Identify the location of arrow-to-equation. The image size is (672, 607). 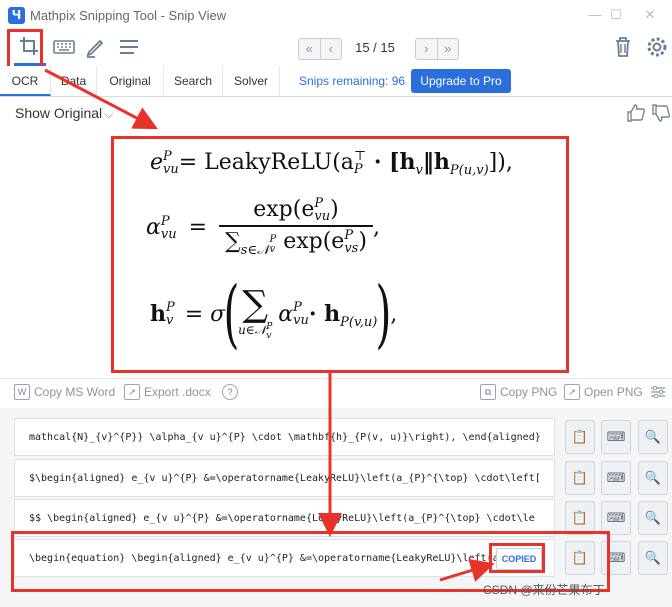
(101, 99).